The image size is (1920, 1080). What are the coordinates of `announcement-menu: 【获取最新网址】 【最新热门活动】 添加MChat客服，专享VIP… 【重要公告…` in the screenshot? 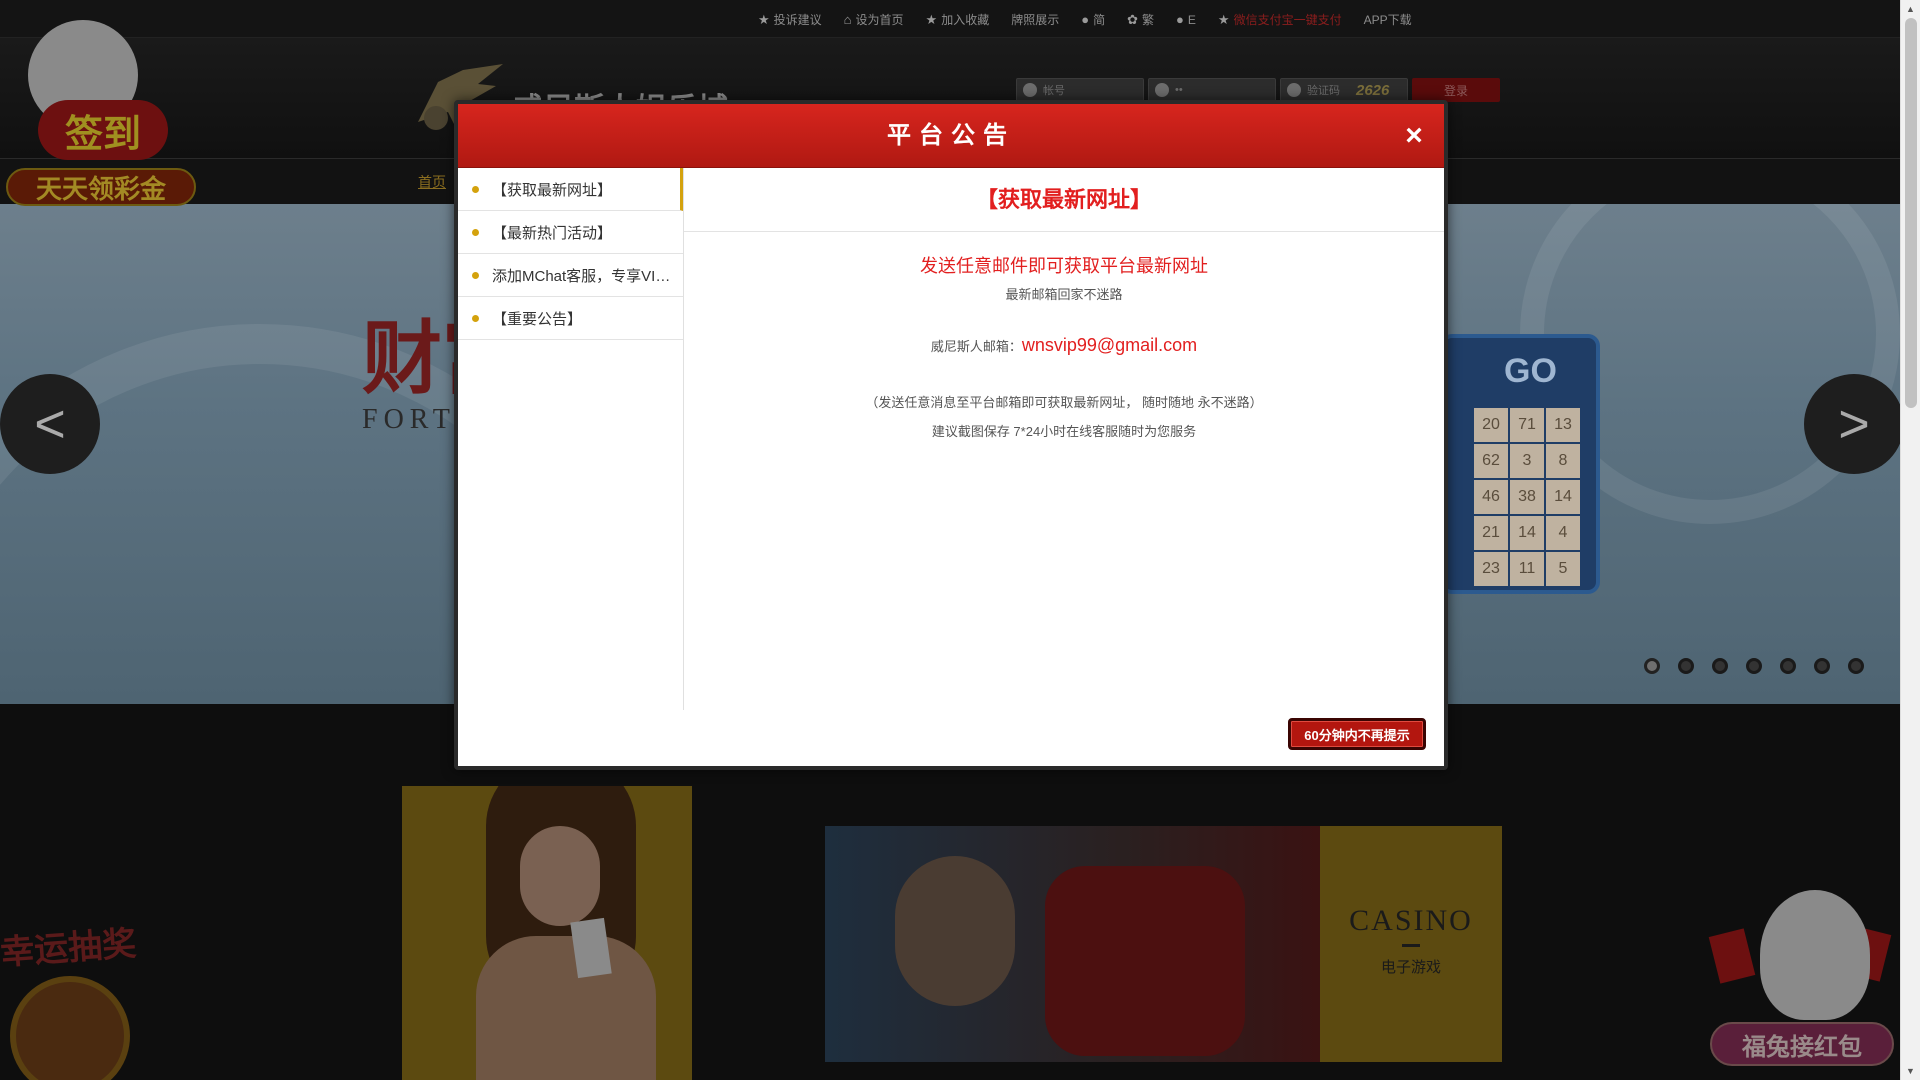 It's located at (571, 439).